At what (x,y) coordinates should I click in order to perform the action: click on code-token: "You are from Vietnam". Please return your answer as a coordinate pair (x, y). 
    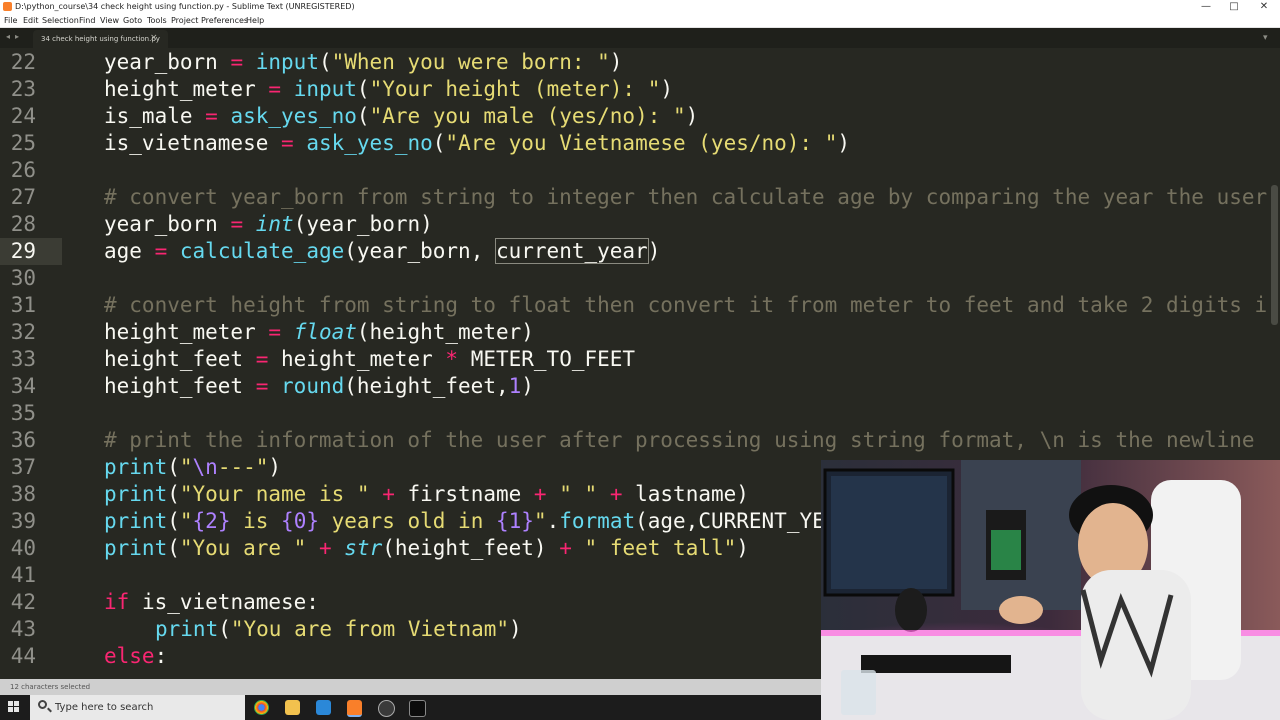
    Looking at the image, I should click on (370, 629).